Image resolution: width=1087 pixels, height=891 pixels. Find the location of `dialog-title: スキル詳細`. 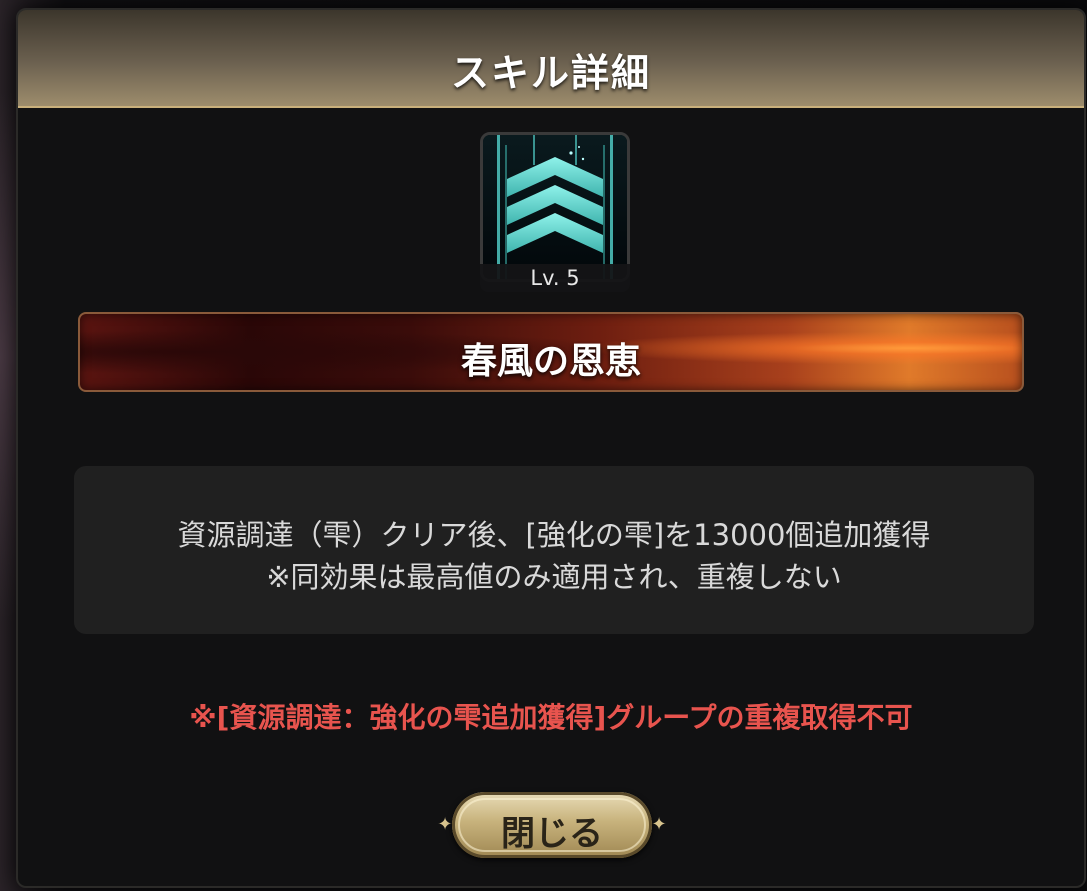

dialog-title: スキル詳細 is located at coordinates (550, 73).